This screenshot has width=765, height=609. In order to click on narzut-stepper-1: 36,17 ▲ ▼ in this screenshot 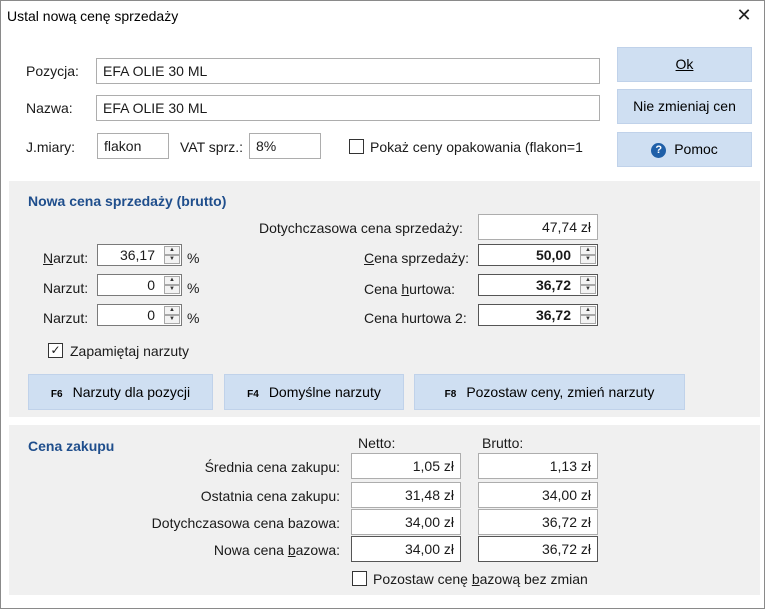, I will do `click(139, 255)`.